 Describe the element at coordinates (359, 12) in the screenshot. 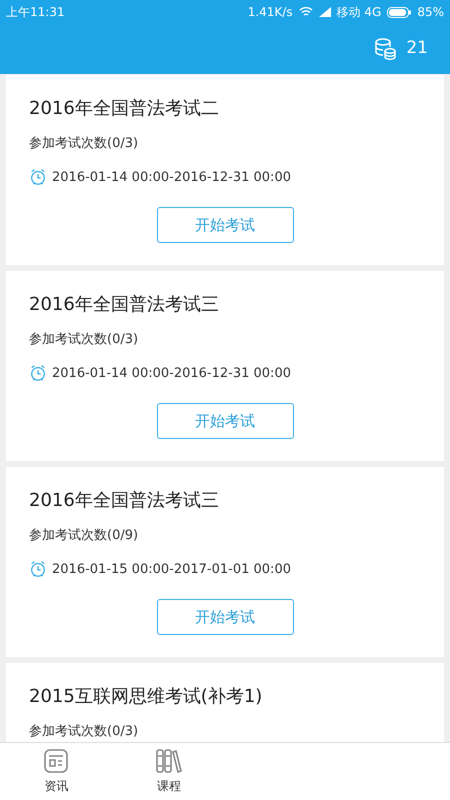

I see `carrier-label: 移动 4G` at that location.